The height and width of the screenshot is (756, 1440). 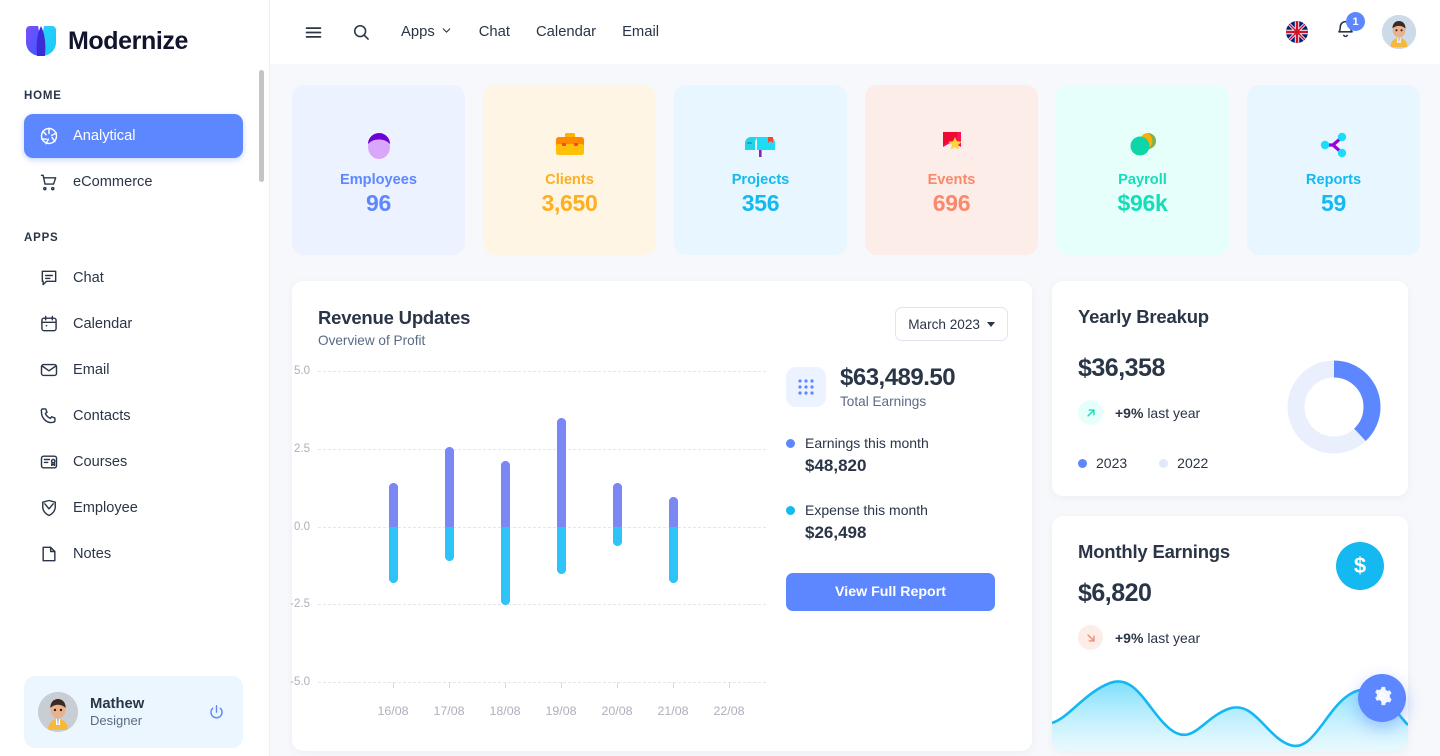 What do you see at coordinates (133, 324) in the screenshot?
I see `sidebar-item-calendar: Calendar` at bounding box center [133, 324].